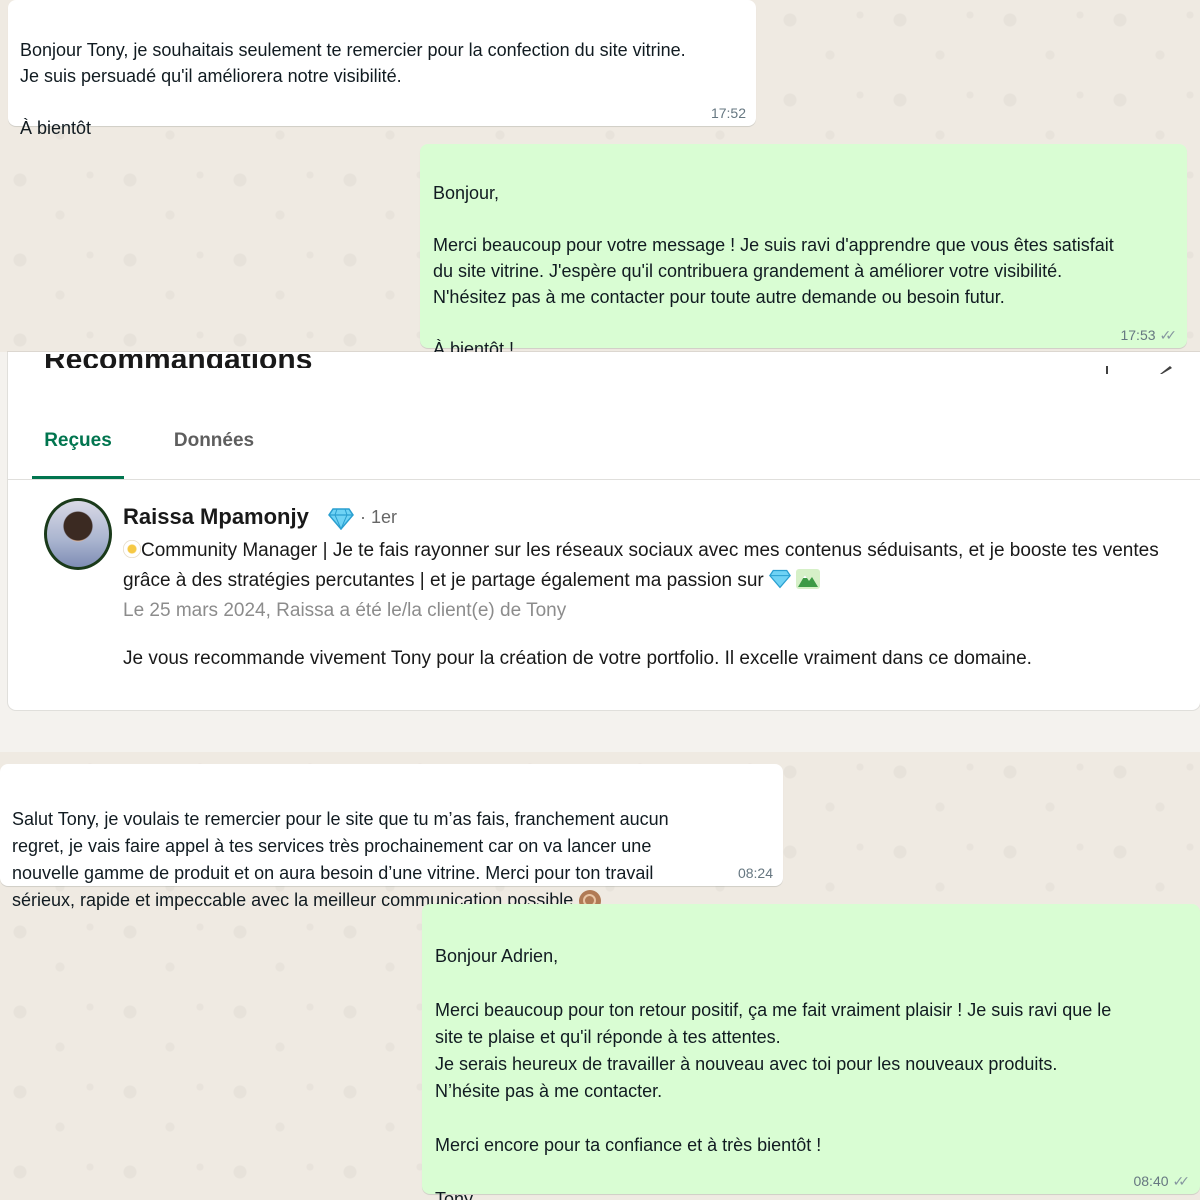  I want to click on mountain-icon, so click(808, 579).